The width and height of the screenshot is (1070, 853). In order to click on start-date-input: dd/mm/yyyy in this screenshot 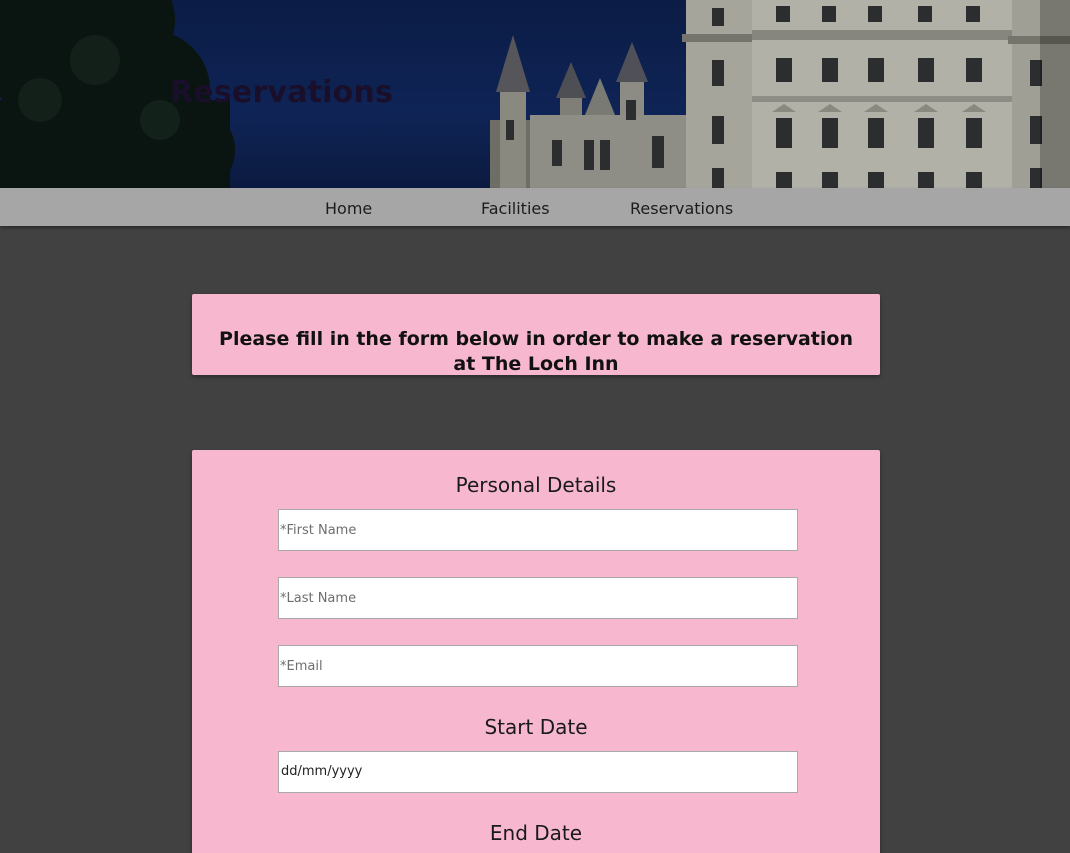, I will do `click(538, 772)`.